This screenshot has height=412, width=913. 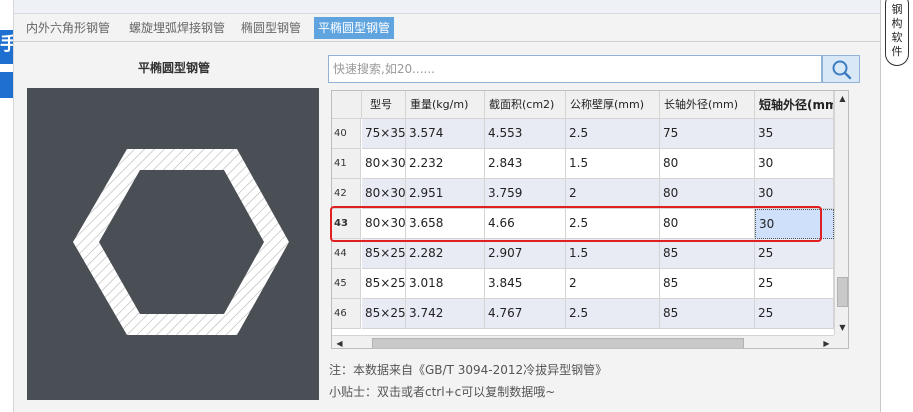 I want to click on row-index: 42, so click(x=346, y=194).